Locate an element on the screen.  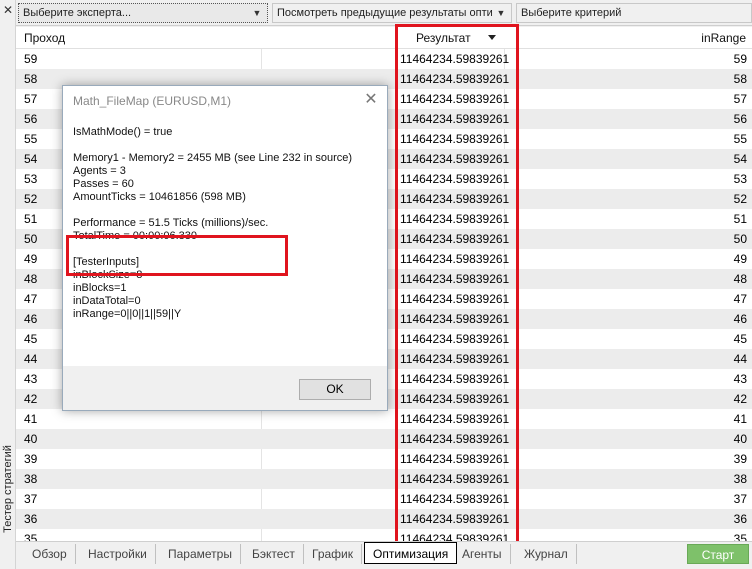
inrange-cell: 45 is located at coordinates (740, 339).